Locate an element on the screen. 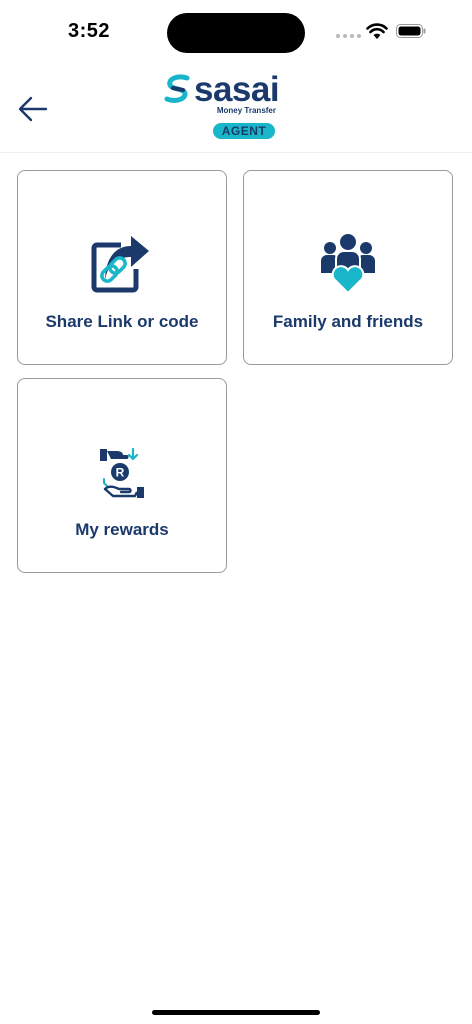 Image resolution: width=472 pixels, height=1024 pixels. brand-name: sasai is located at coordinates (237, 89).